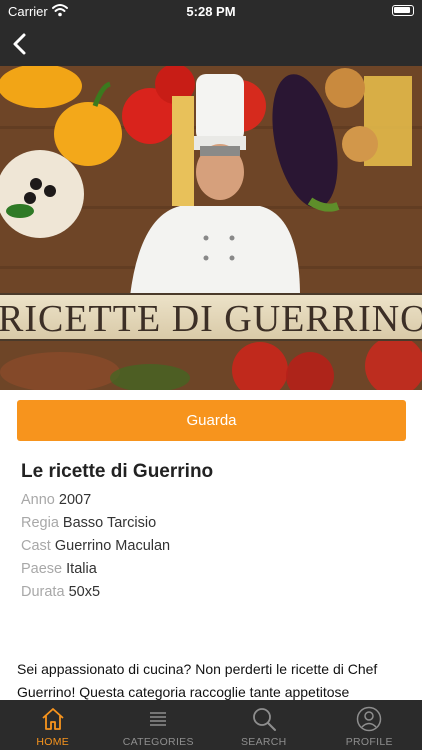 The width and height of the screenshot is (422, 750). I want to click on detail-value: Italia, so click(81, 569).